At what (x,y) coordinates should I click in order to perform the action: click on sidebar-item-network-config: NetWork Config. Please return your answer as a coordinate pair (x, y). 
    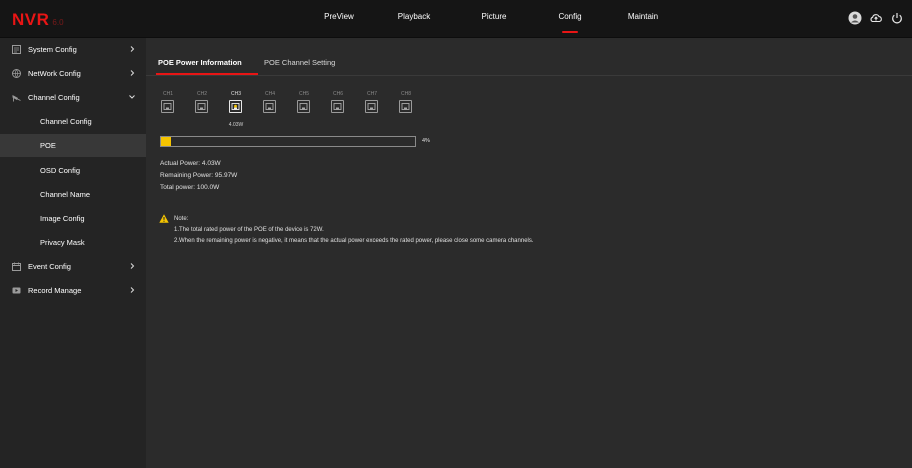
    Looking at the image, I should click on (73, 73).